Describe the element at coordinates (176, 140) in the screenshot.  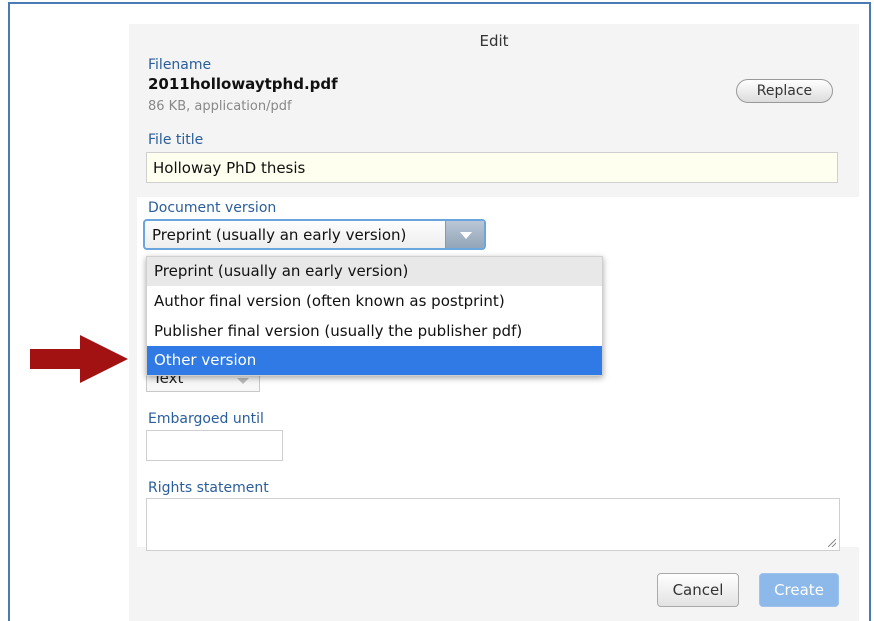
I see `file-title-label: File title` at that location.